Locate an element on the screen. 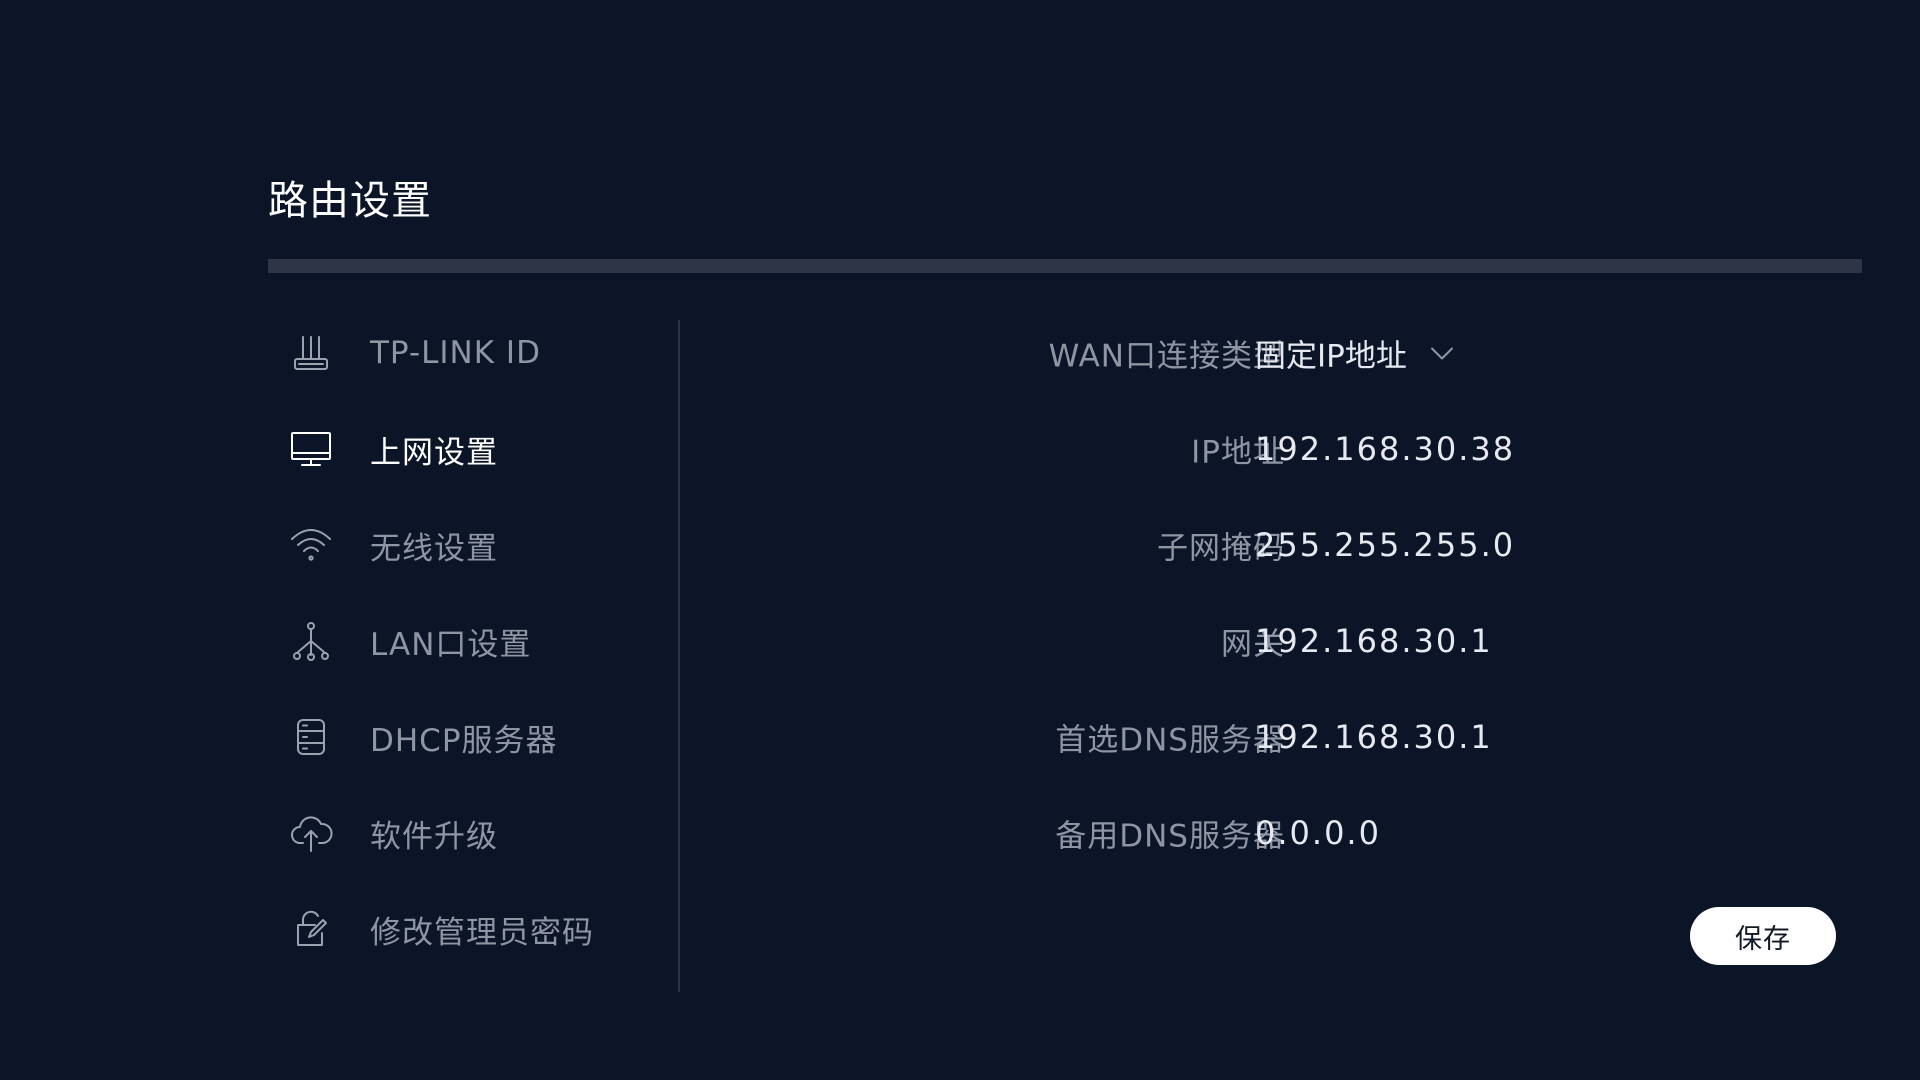 Image resolution: width=1920 pixels, height=1080 pixels. title-divider is located at coordinates (1065, 266).